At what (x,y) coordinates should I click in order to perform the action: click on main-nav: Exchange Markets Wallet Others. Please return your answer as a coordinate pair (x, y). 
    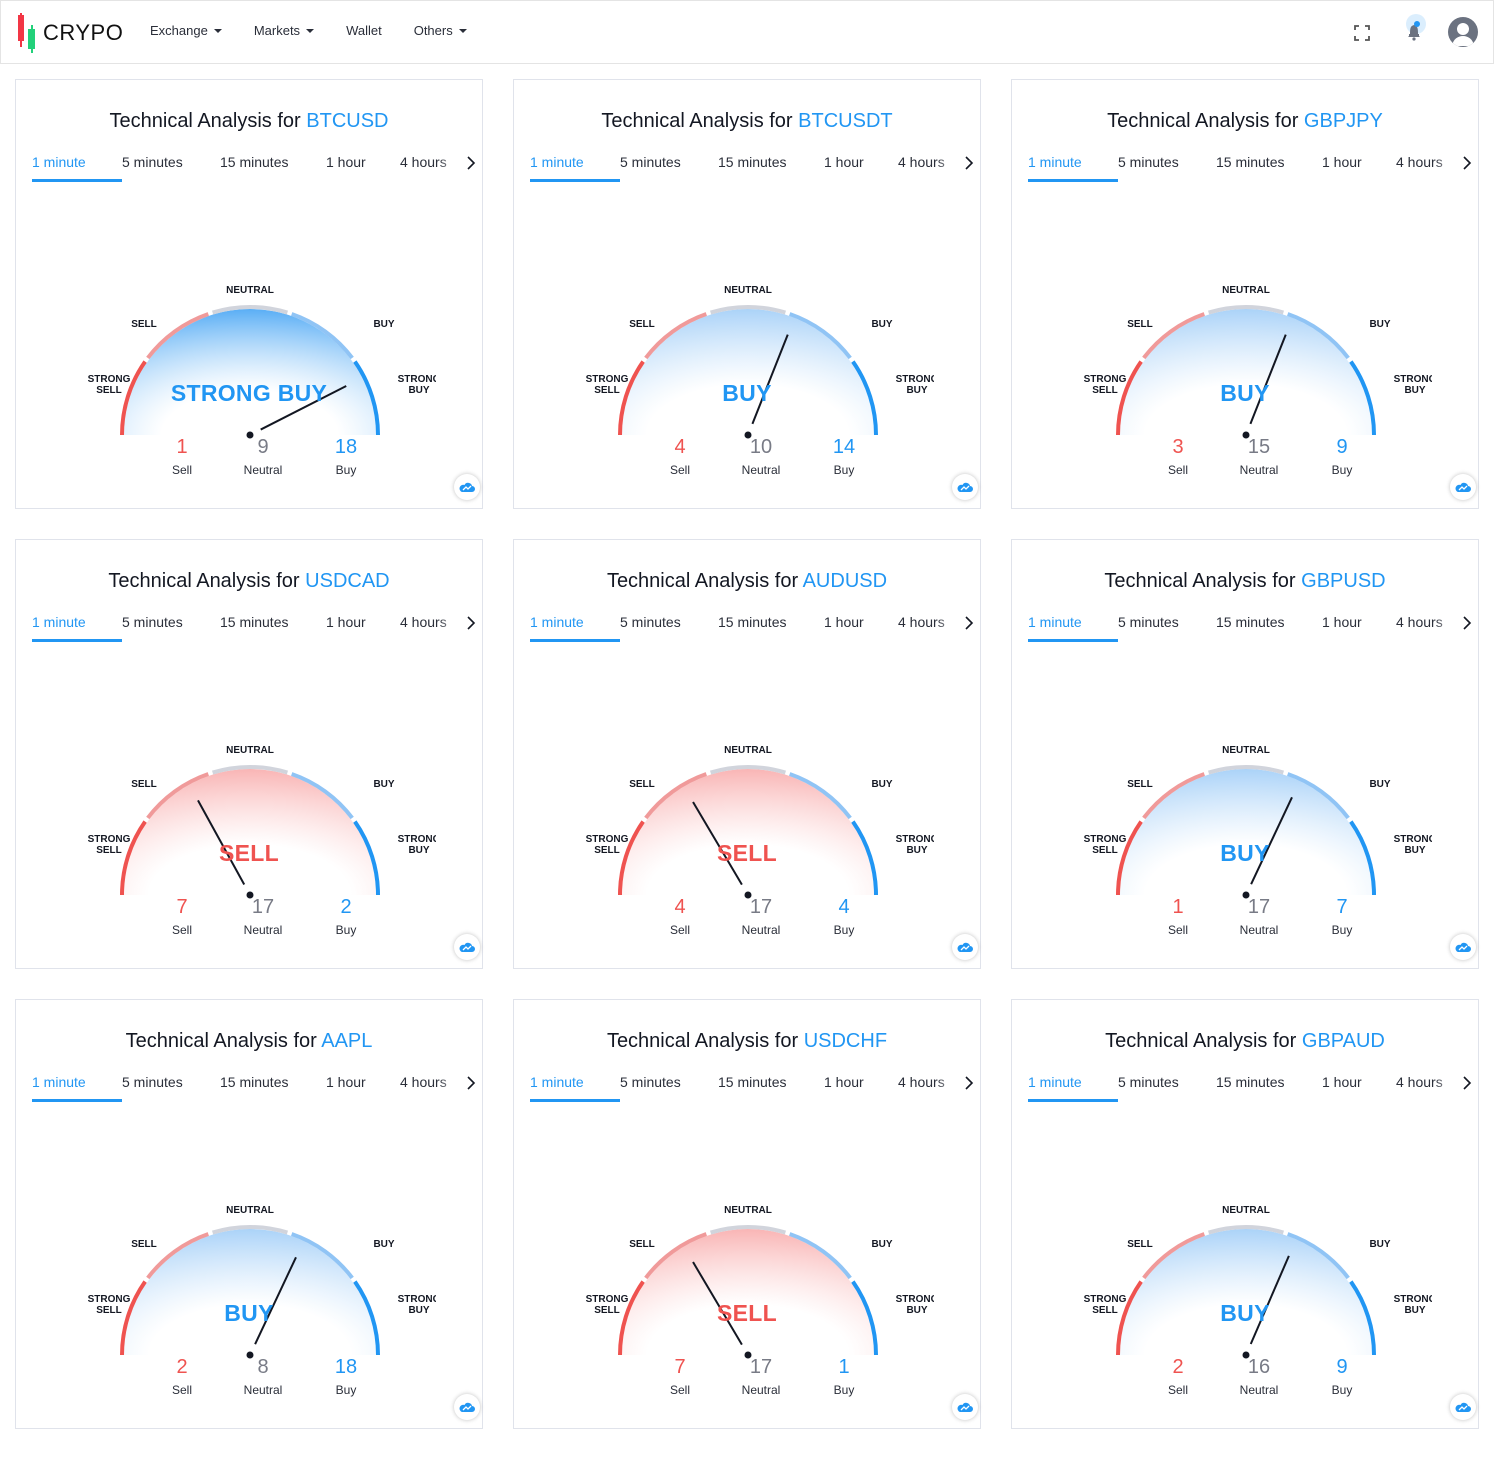
    Looking at the image, I should click on (324, 30).